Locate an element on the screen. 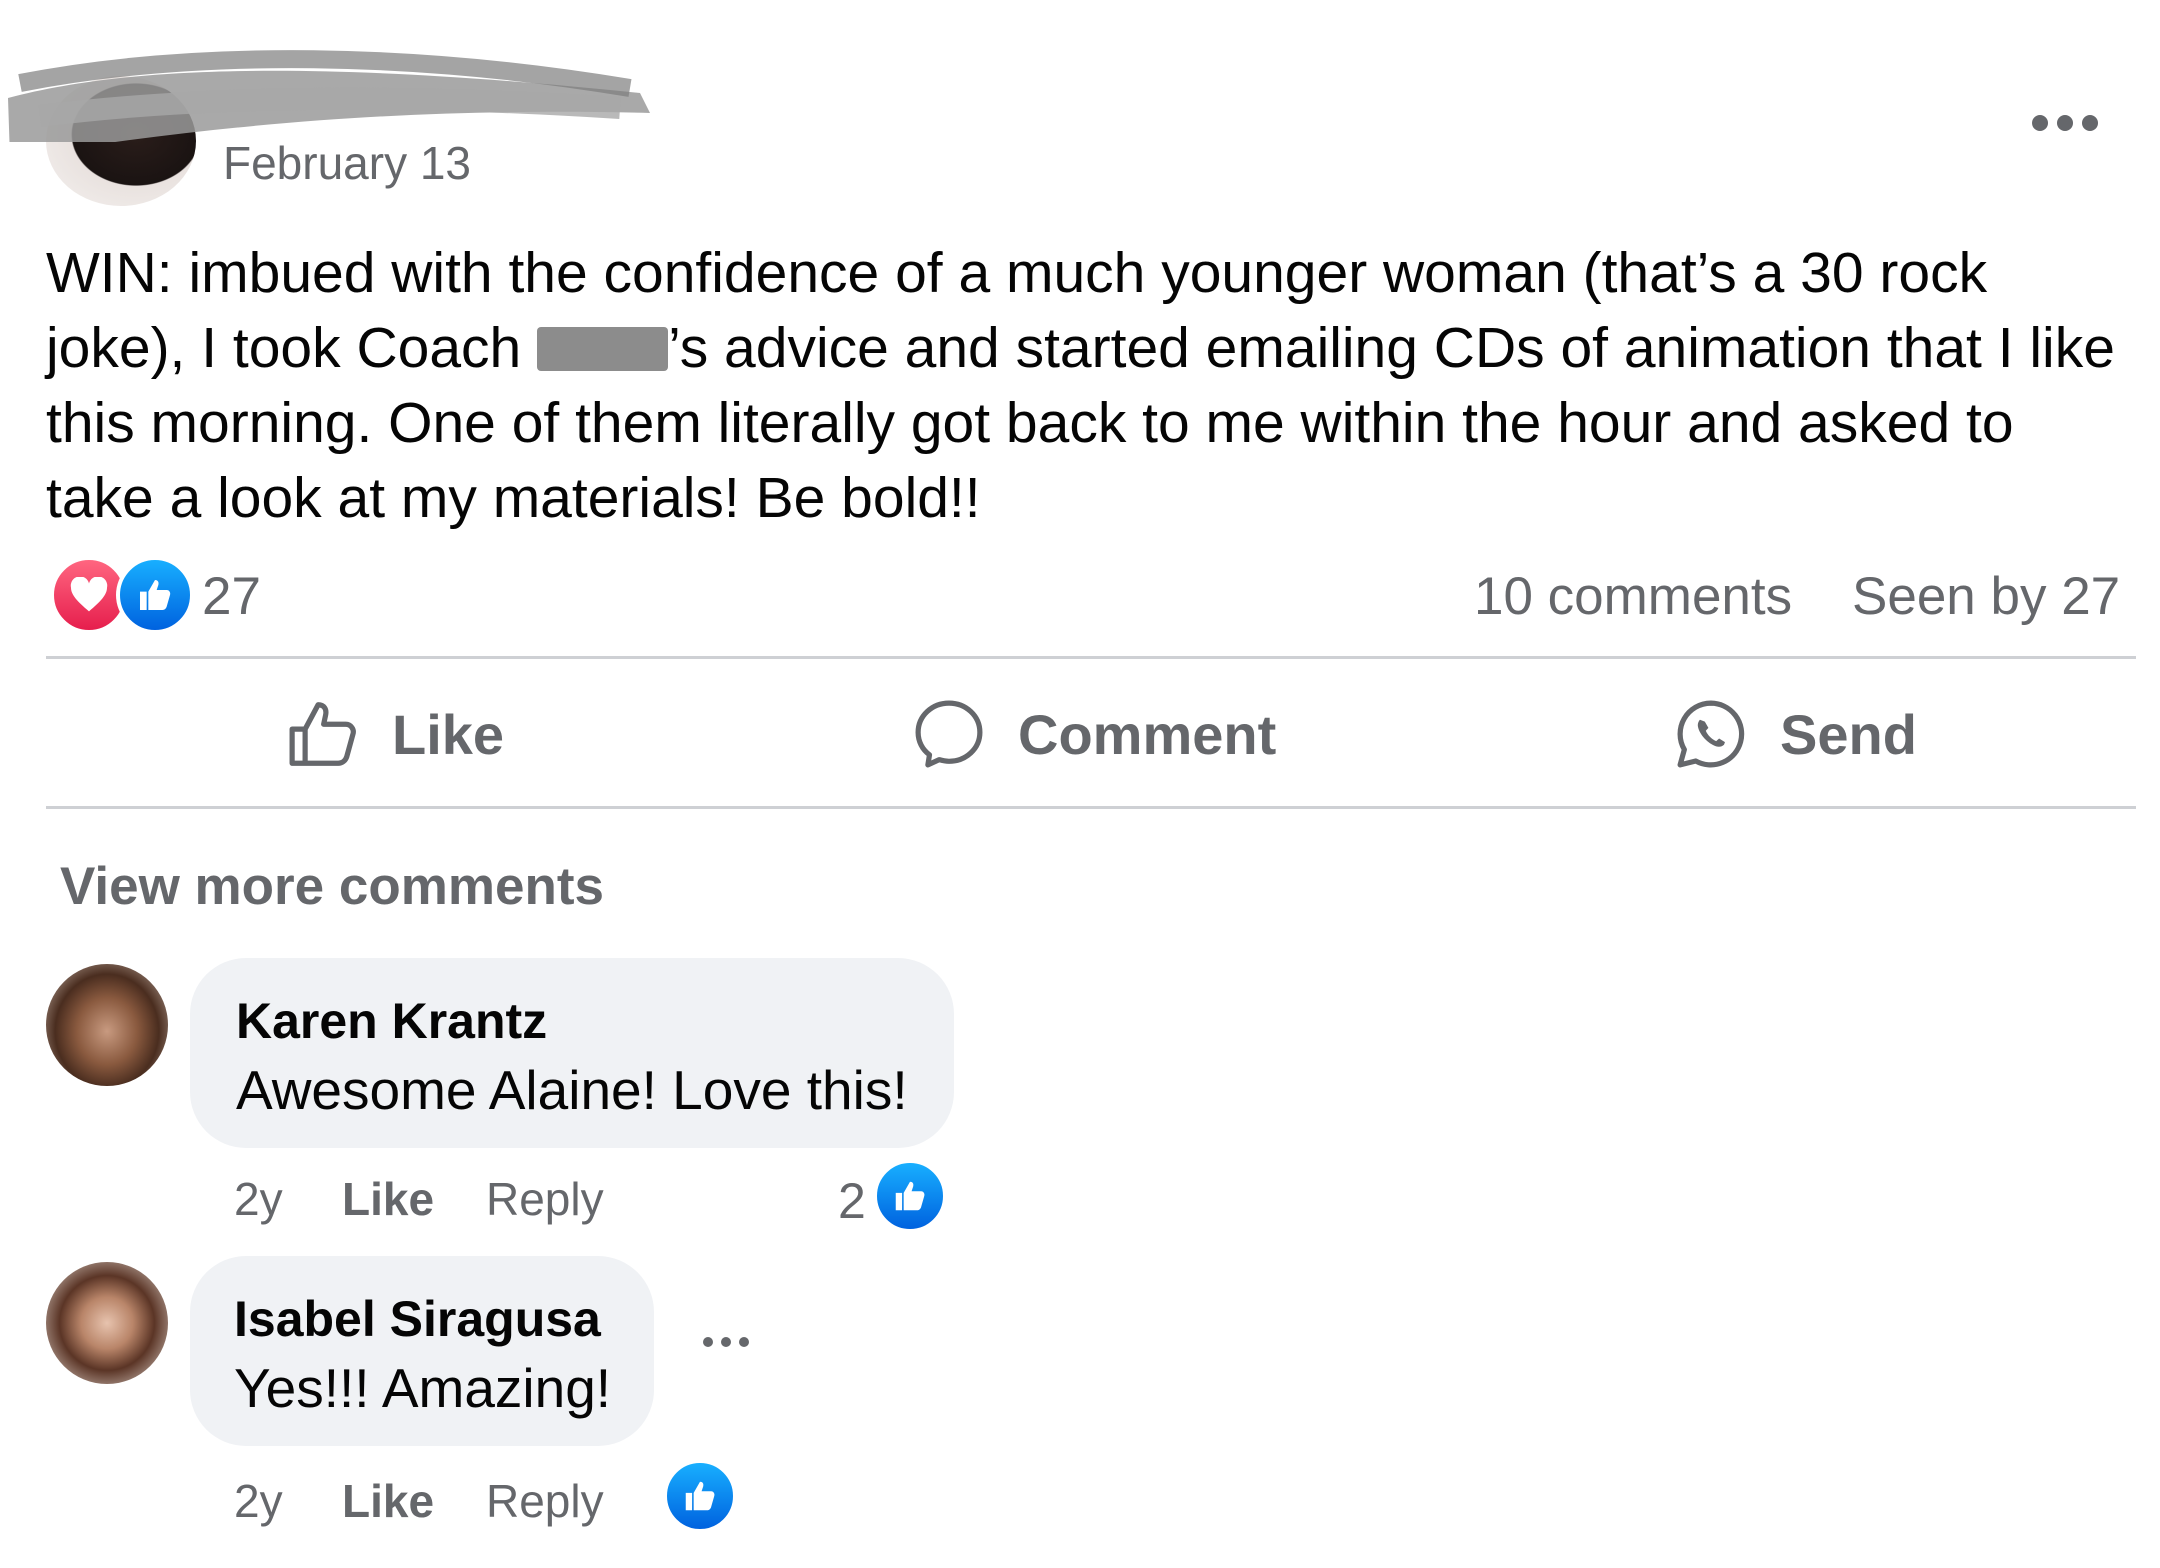  view-more-comments-link: View more comments is located at coordinates (332, 886).